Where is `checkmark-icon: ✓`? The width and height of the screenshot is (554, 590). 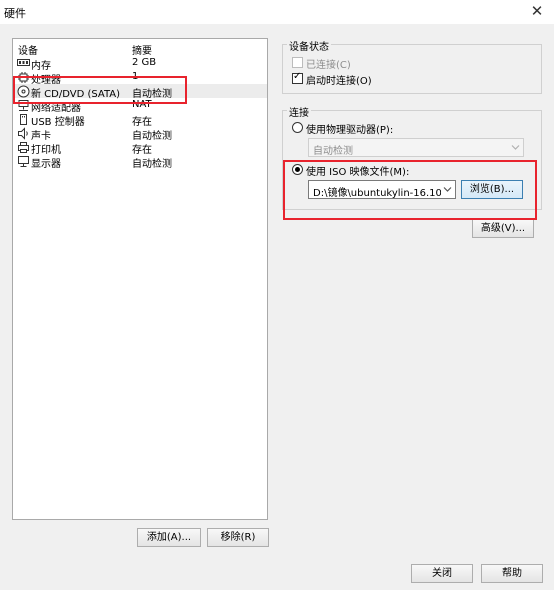 checkmark-icon: ✓ is located at coordinates (297, 76).